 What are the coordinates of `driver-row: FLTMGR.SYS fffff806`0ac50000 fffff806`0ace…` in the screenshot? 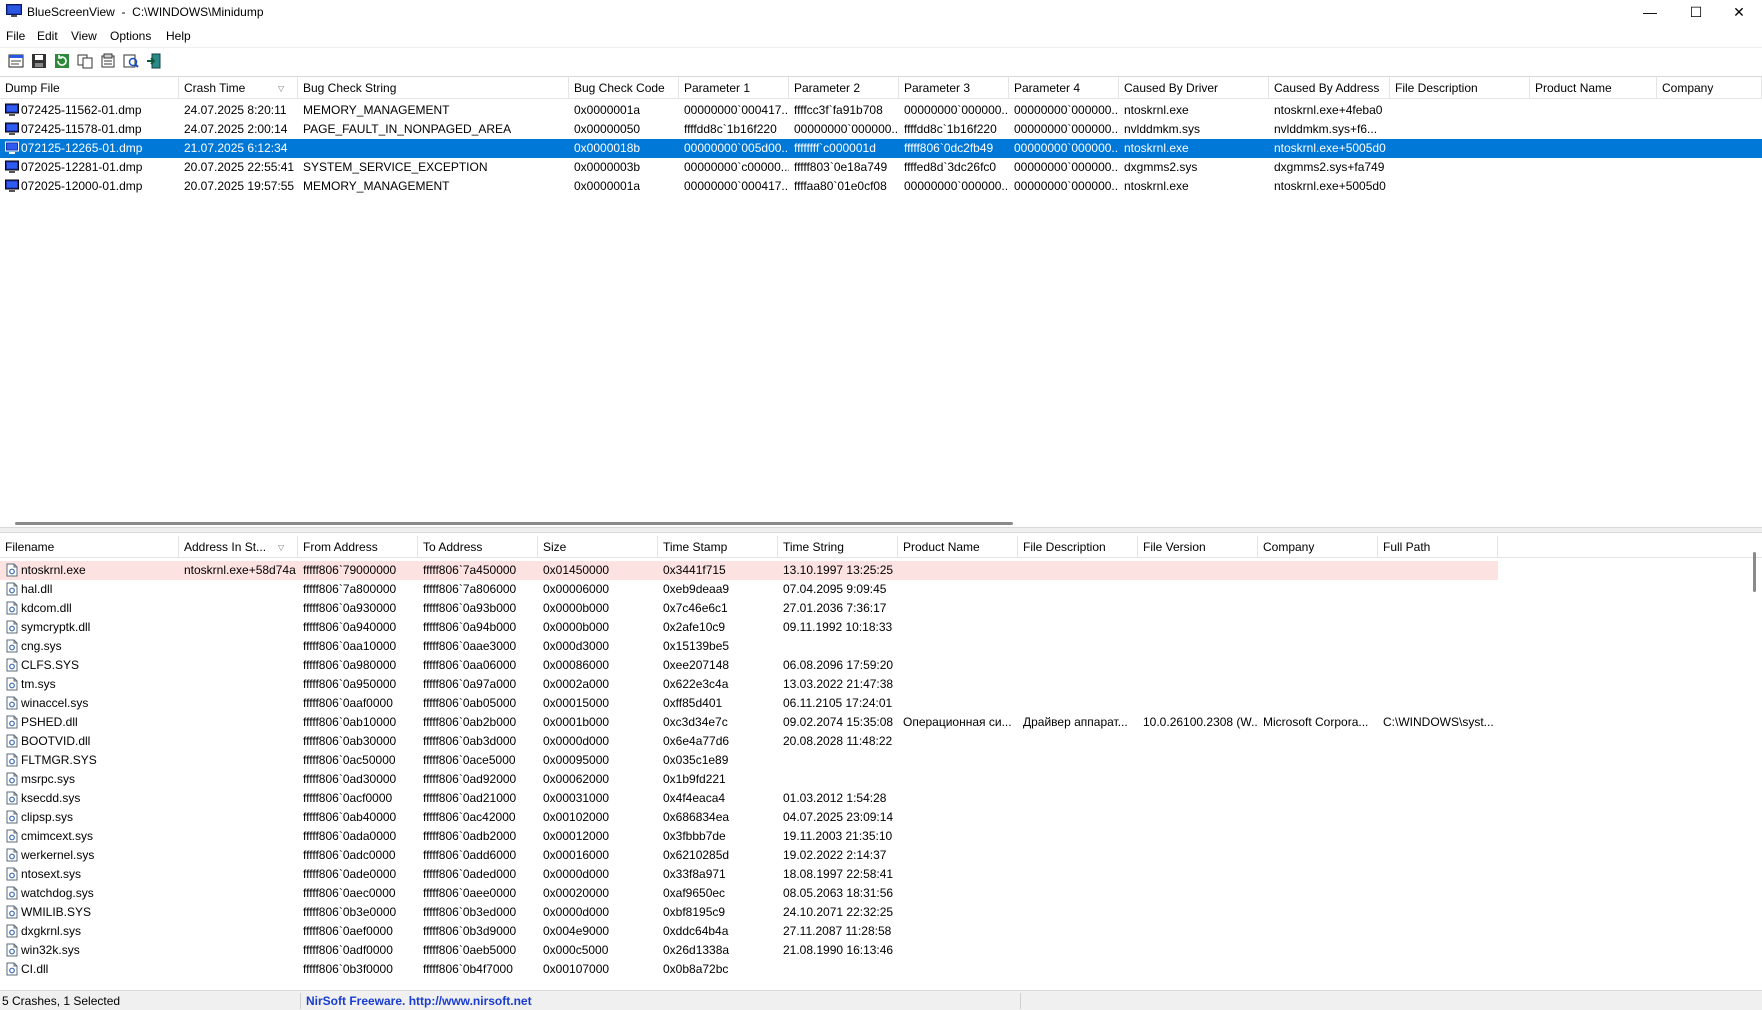 It's located at (881, 760).